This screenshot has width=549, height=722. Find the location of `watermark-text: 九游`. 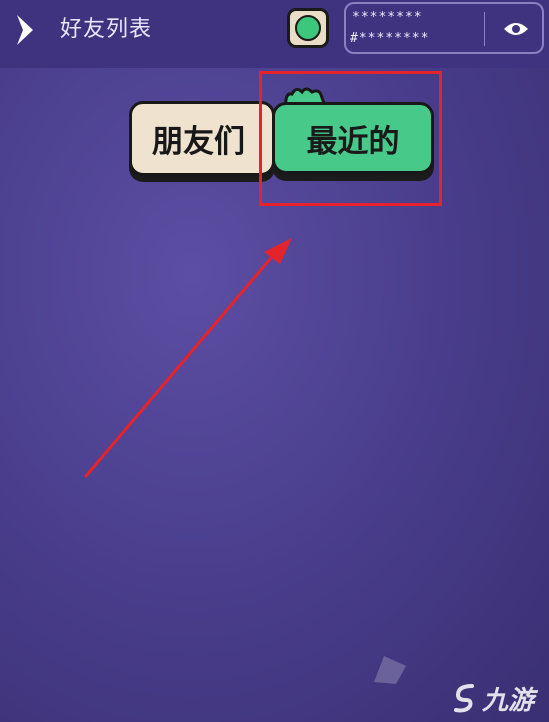

watermark-text: 九游 is located at coordinates (508, 700).